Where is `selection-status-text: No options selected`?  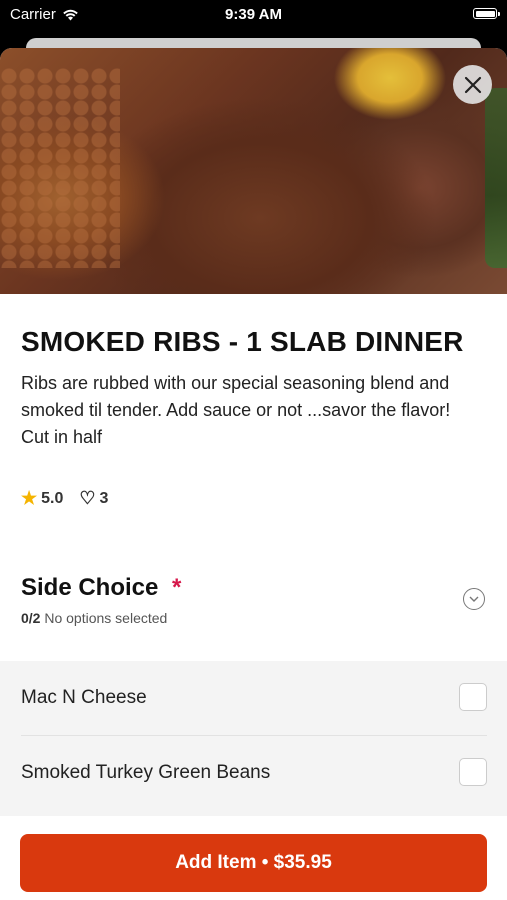
selection-status-text: No options selected is located at coordinates (106, 618).